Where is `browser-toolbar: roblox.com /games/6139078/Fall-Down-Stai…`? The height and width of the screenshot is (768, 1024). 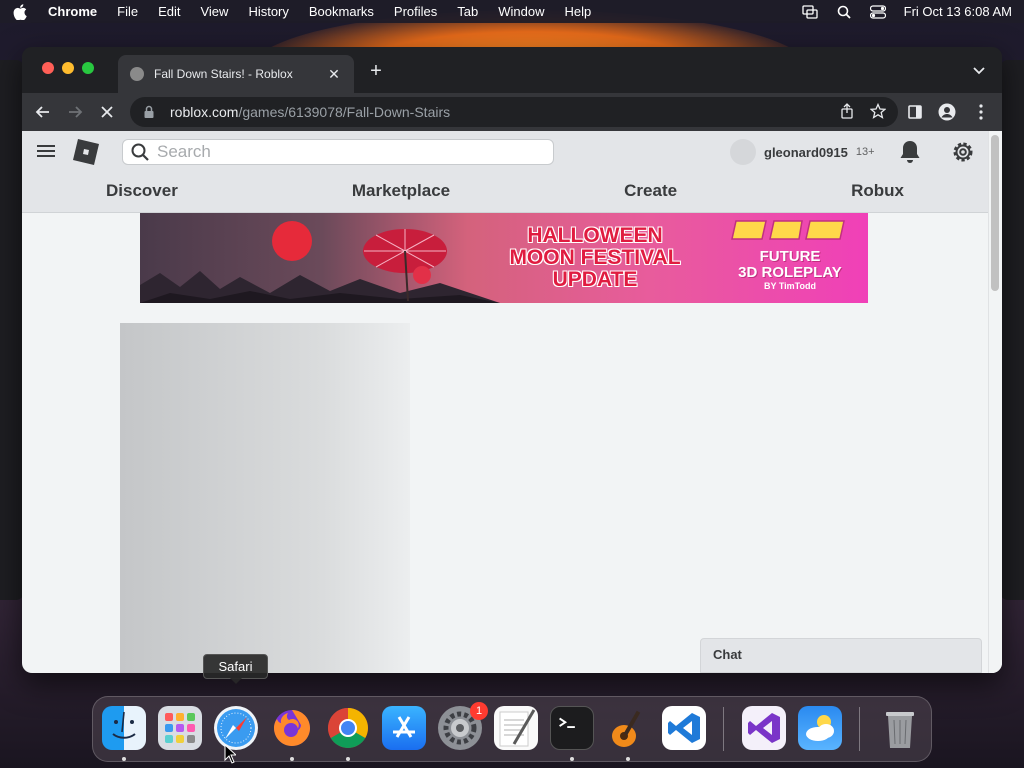 browser-toolbar: roblox.com /games/6139078/Fall-Down-Stai… is located at coordinates (512, 112).